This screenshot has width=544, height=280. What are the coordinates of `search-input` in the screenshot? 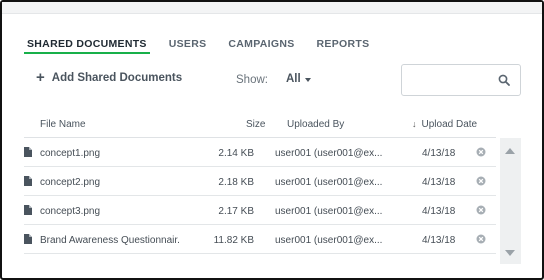 It's located at (451, 80).